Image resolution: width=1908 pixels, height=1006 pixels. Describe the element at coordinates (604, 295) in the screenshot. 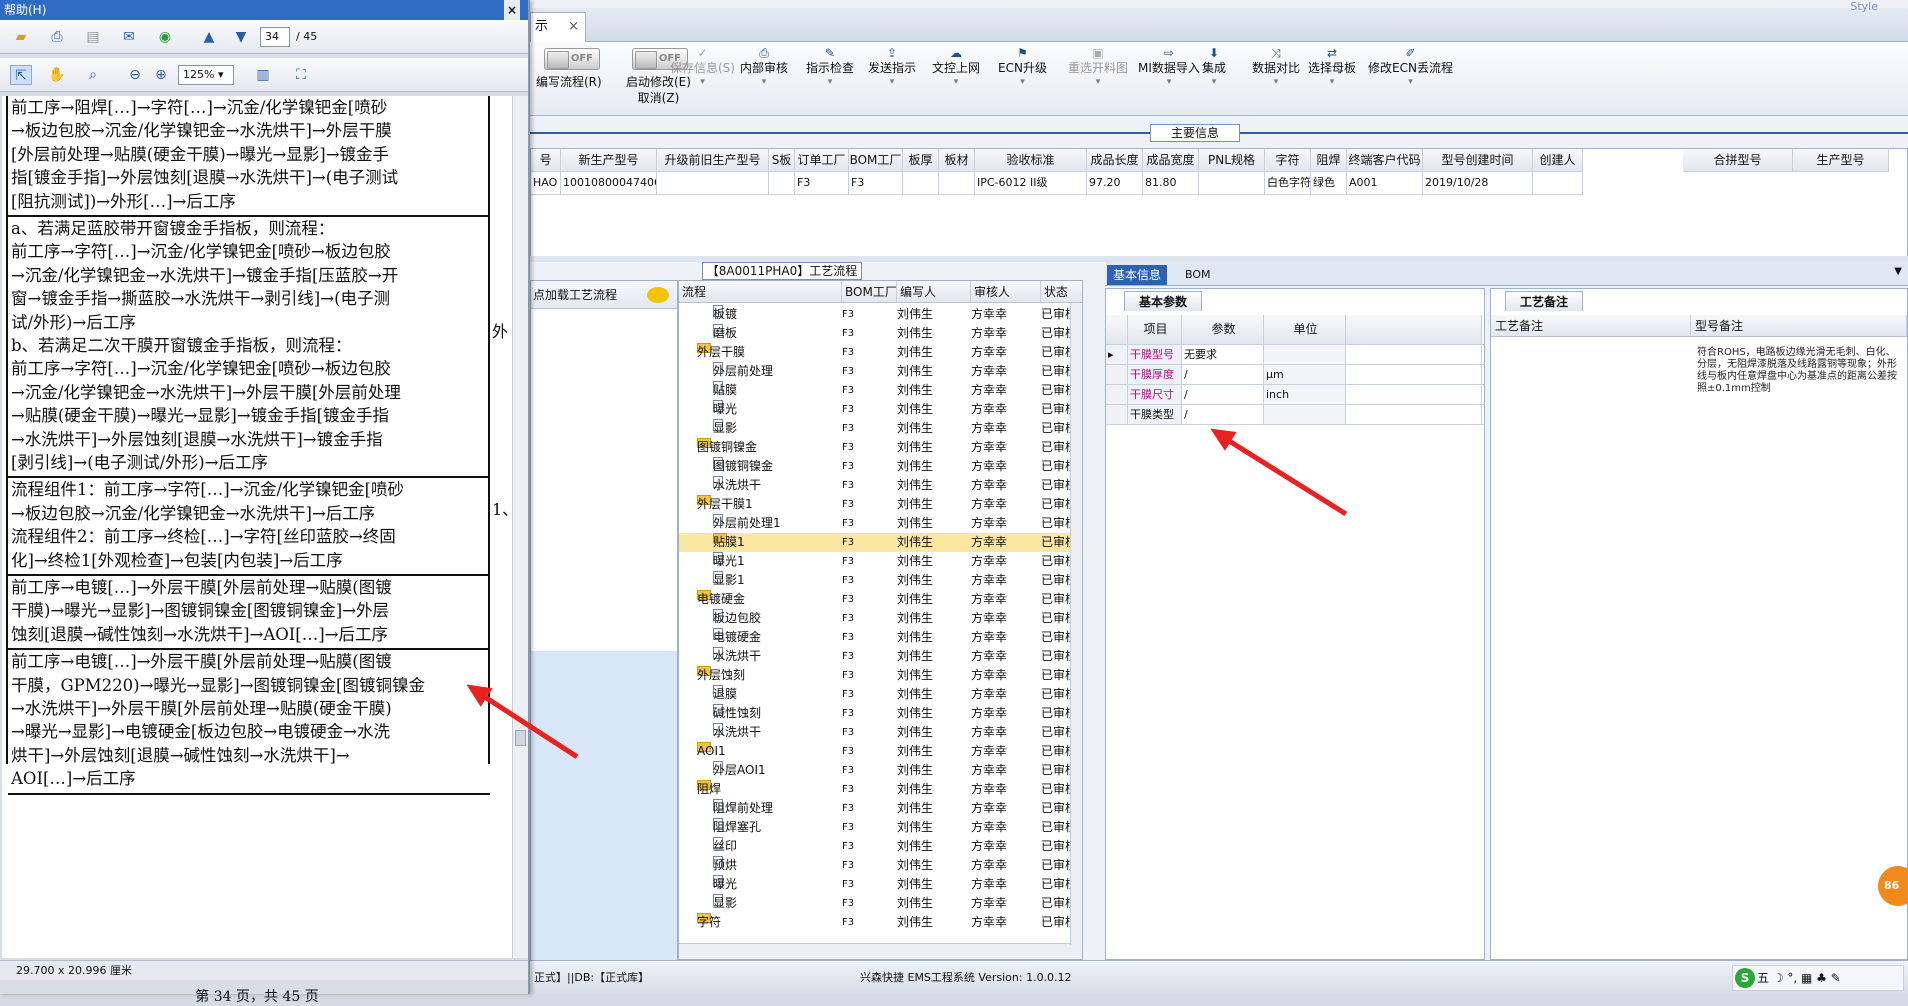

I see `load-flow-header: 点加载工艺流程` at that location.